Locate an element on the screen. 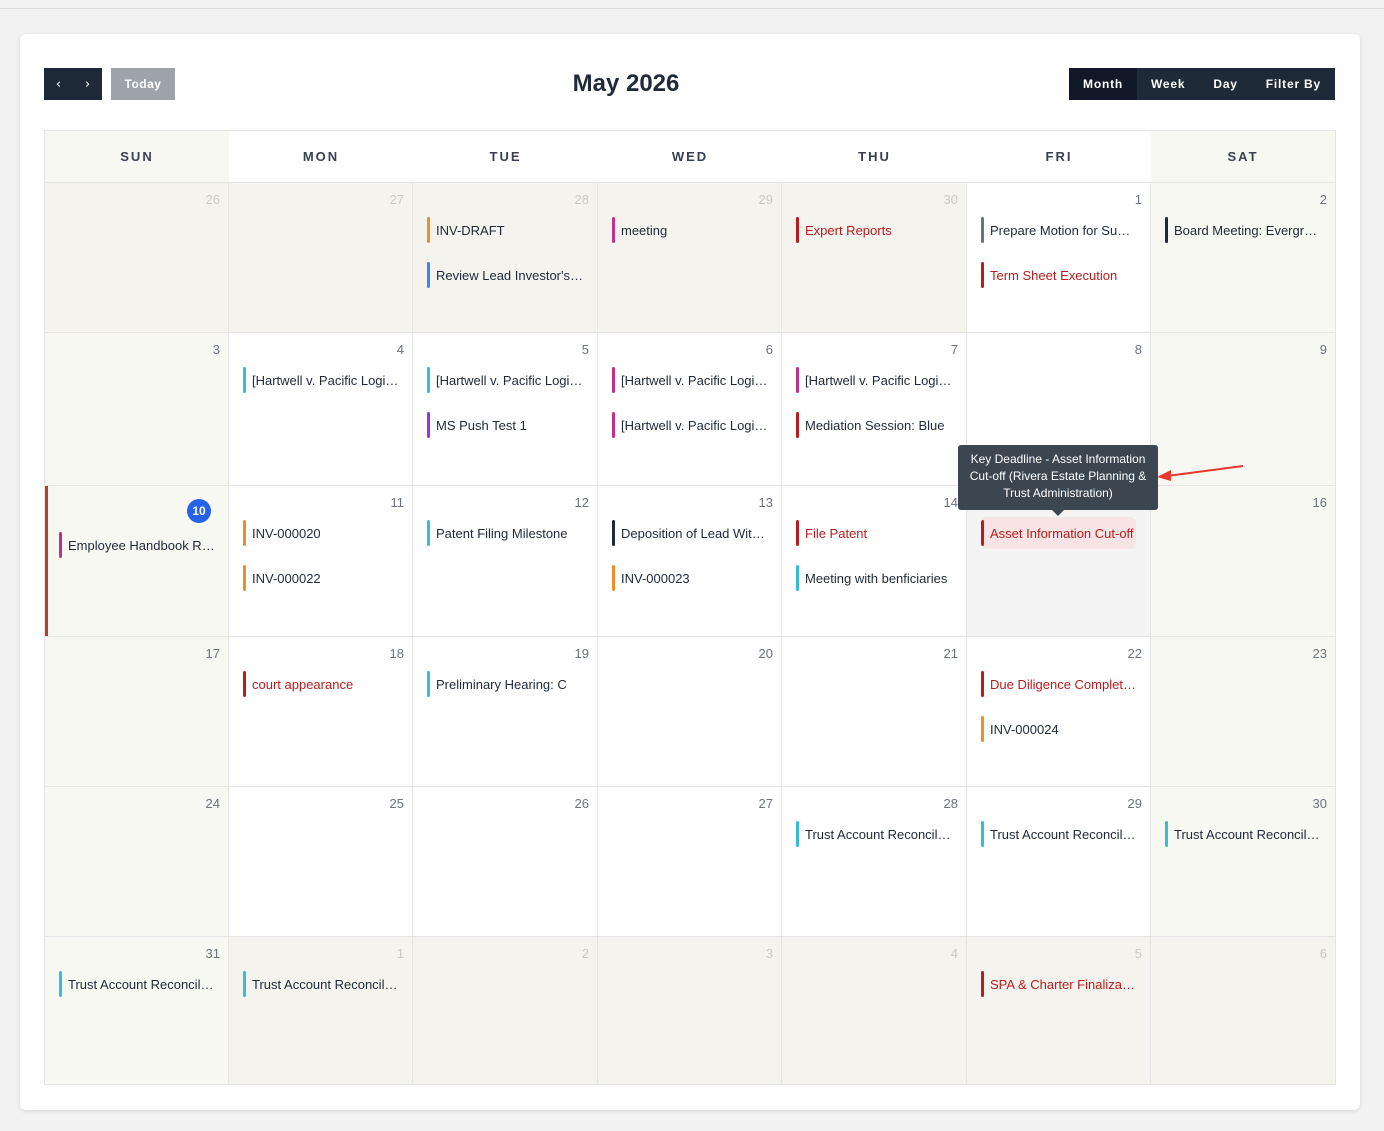 Image resolution: width=1384 pixels, height=1131 pixels. calendar-event: INV-DRAFT is located at coordinates (505, 230).